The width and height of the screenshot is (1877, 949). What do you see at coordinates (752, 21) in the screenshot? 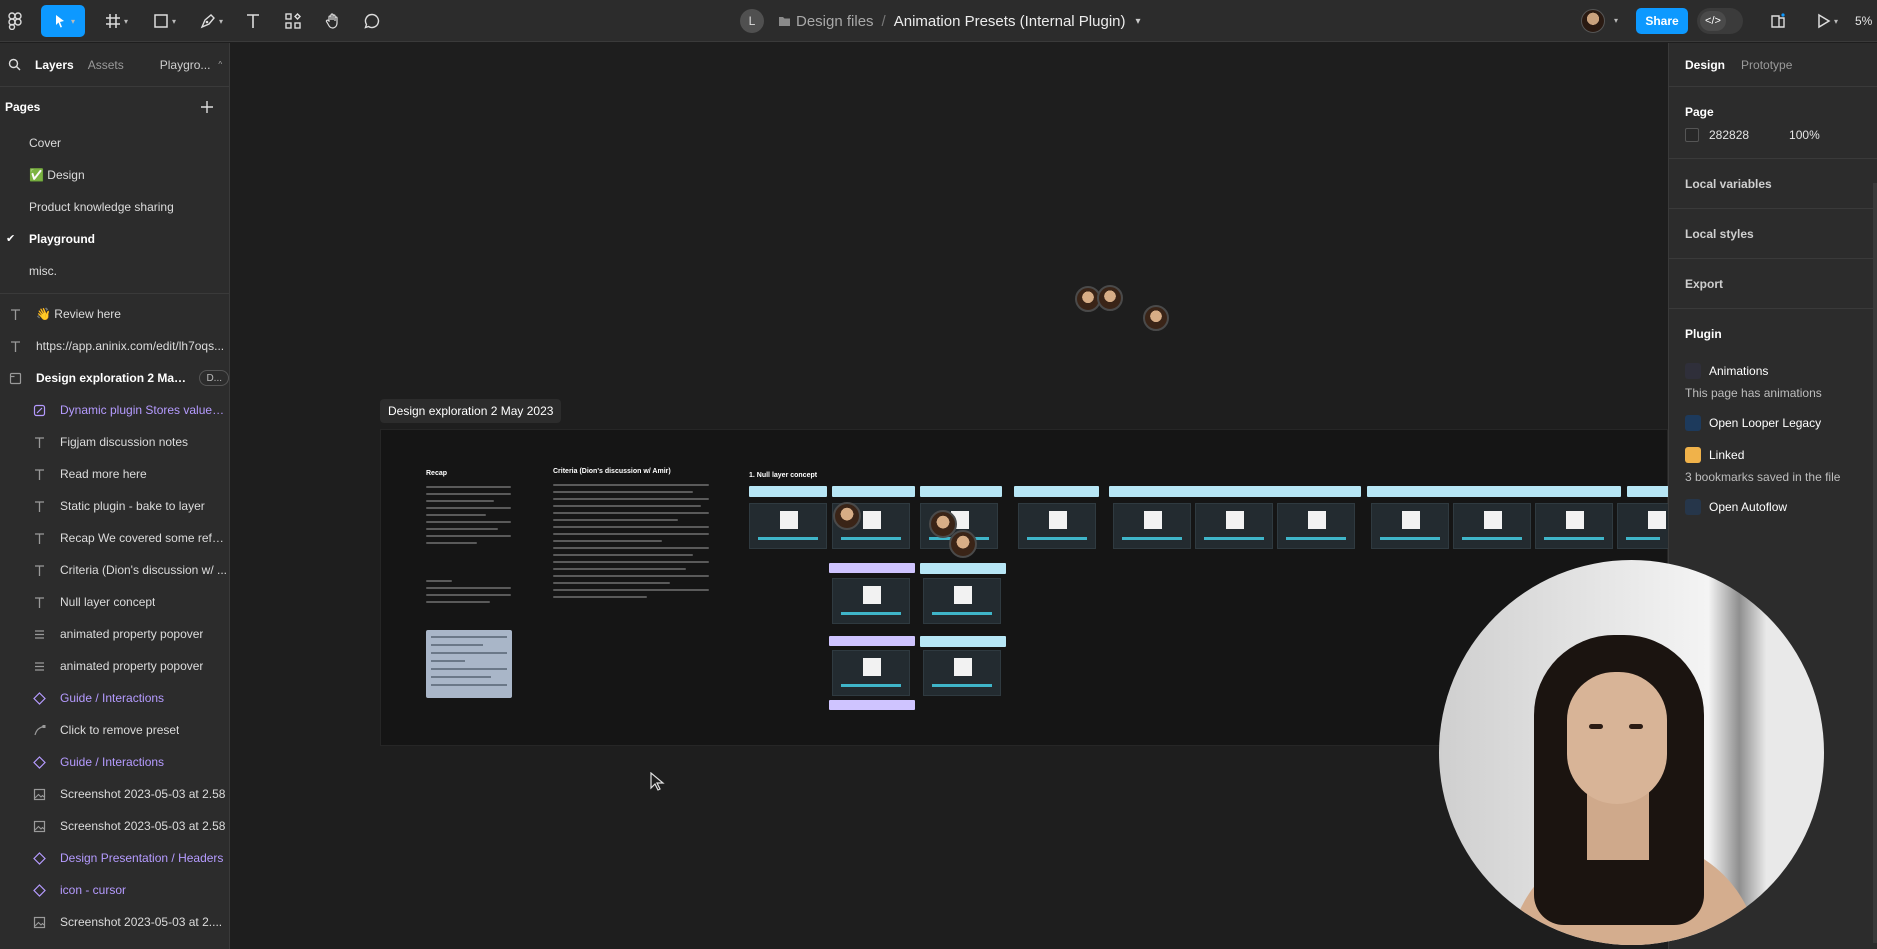
I see `team-avatar: L` at bounding box center [752, 21].